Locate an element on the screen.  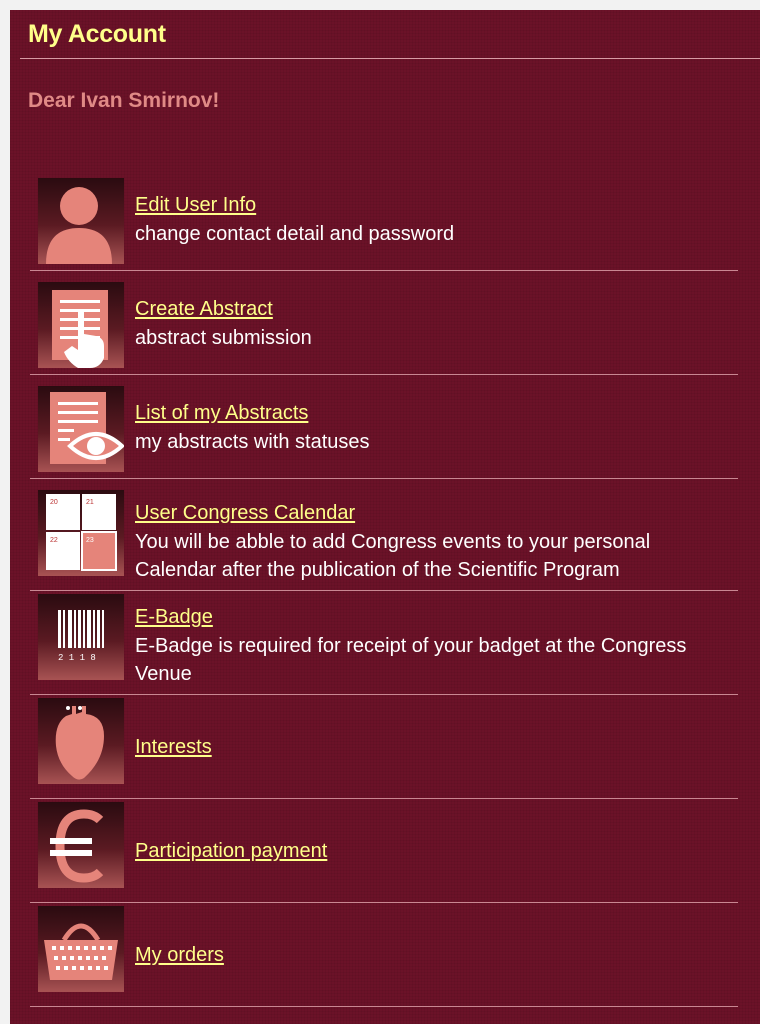
basket-icon is located at coordinates (81, 949).